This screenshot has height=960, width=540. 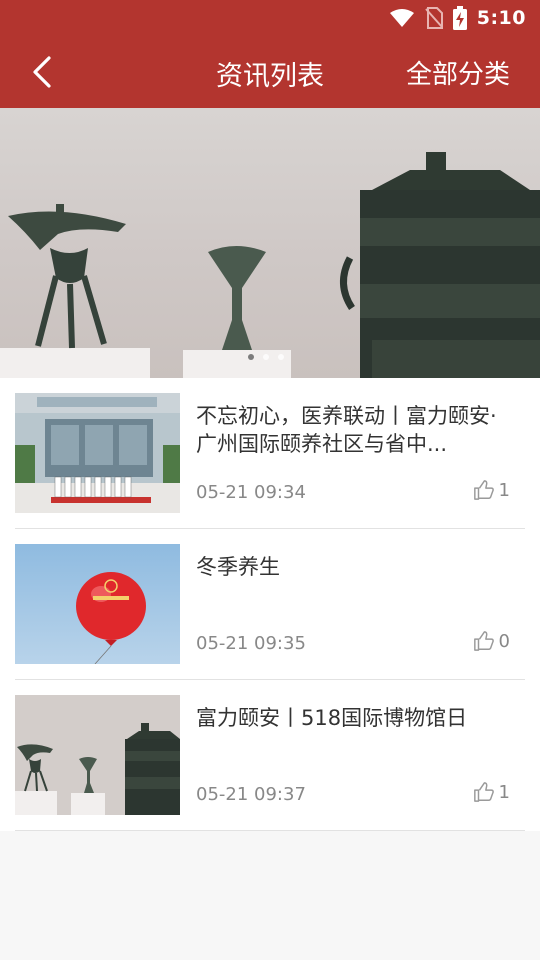 I want to click on news-title: 富力颐安丨518国际博物馆日, so click(x=332, y=718).